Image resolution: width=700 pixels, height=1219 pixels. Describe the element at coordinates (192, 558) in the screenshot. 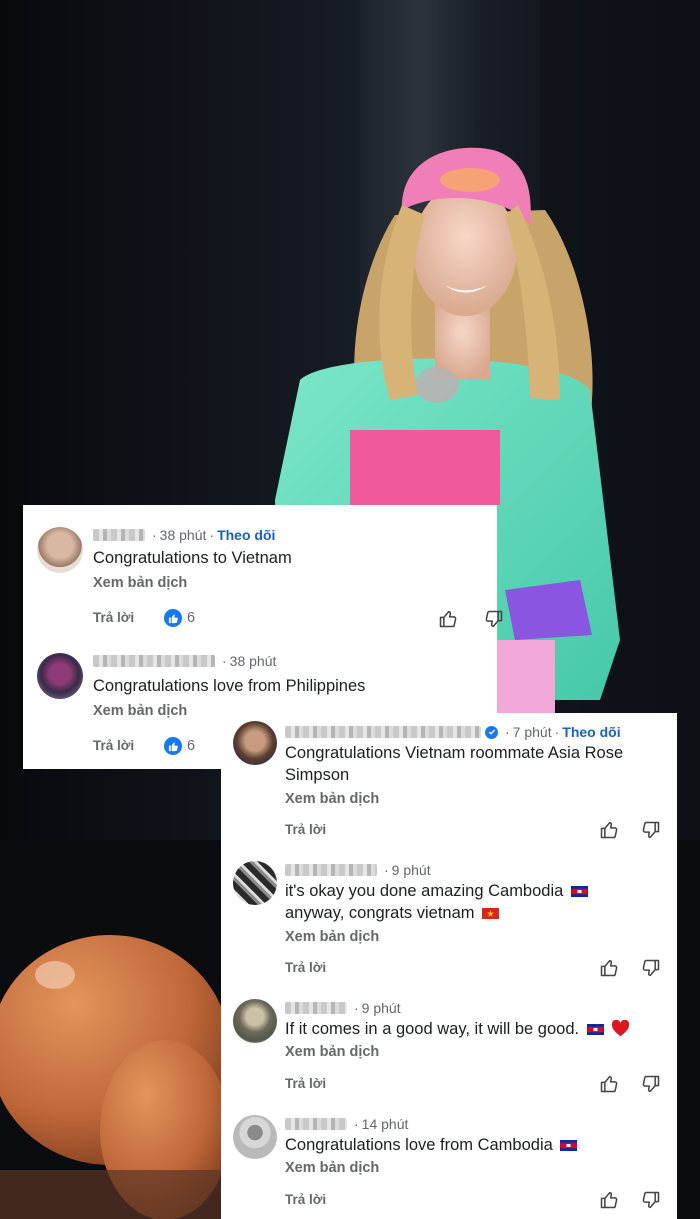

I see `comment-text: Congratulations to Vietnam` at that location.